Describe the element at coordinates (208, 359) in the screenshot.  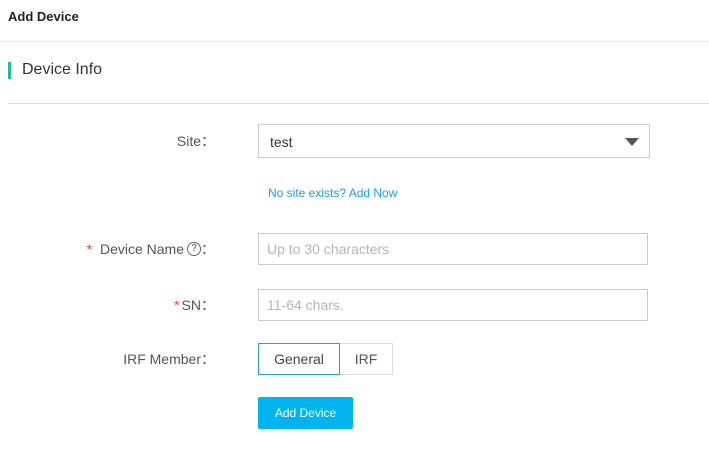
I see `irf-member-label-colon: ：` at that location.